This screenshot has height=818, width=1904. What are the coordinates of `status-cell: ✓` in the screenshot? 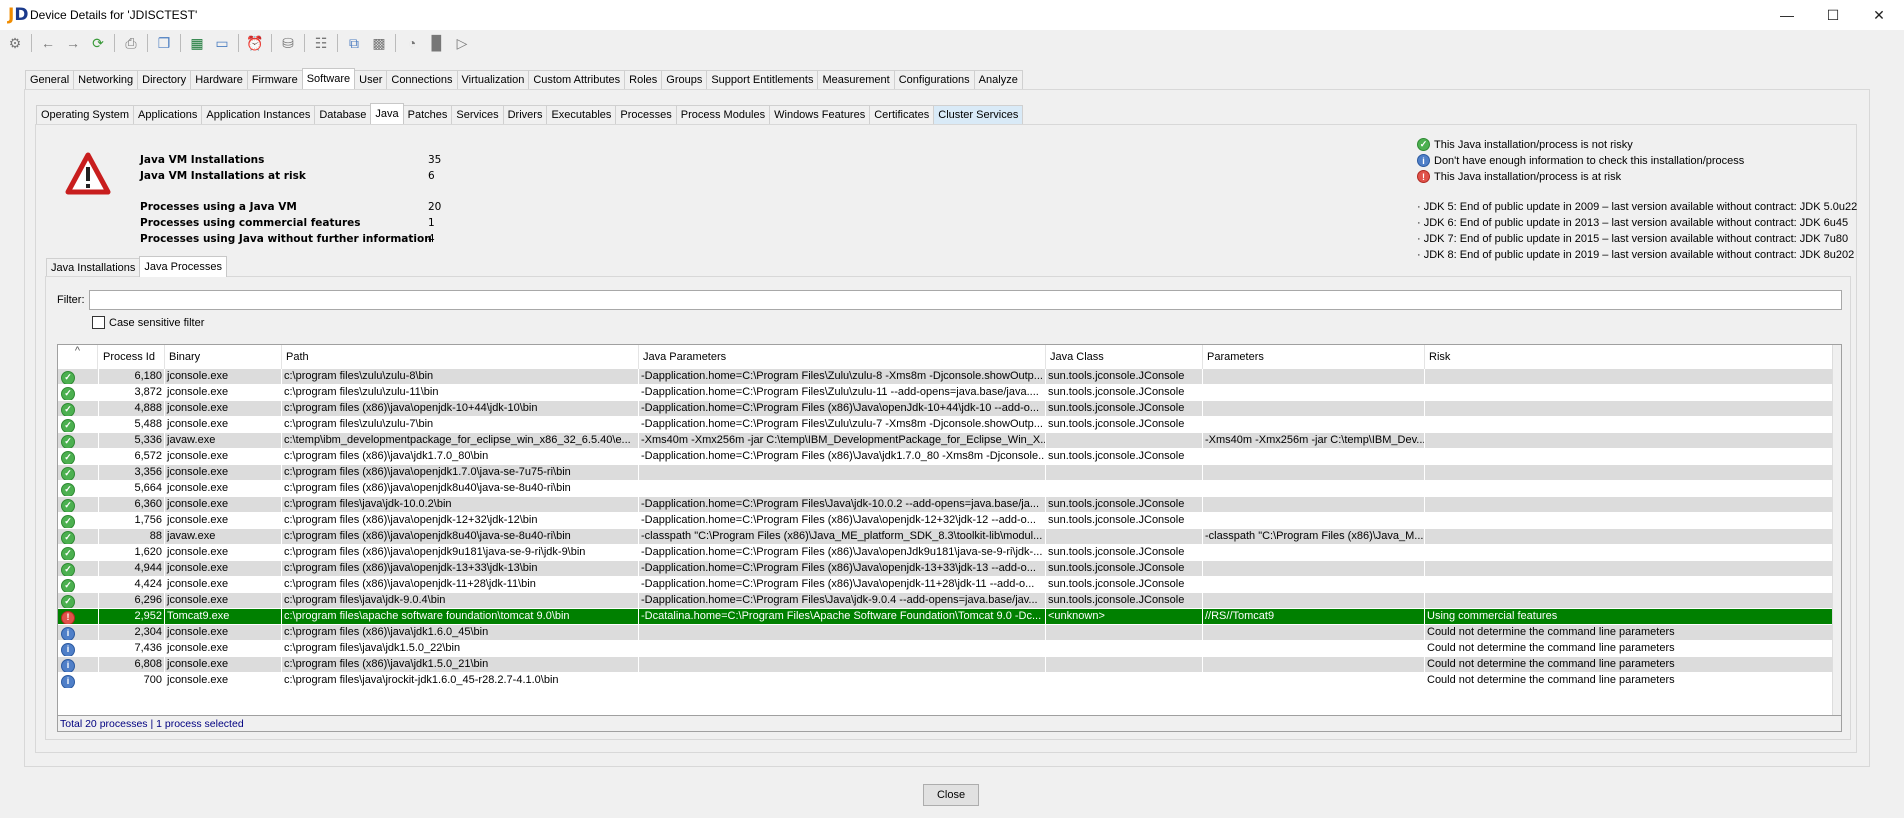 It's located at (78, 408).